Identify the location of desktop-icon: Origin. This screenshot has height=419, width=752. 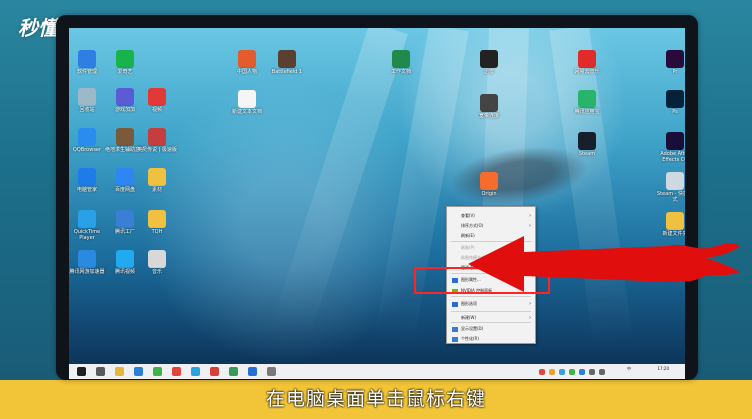
(489, 184).